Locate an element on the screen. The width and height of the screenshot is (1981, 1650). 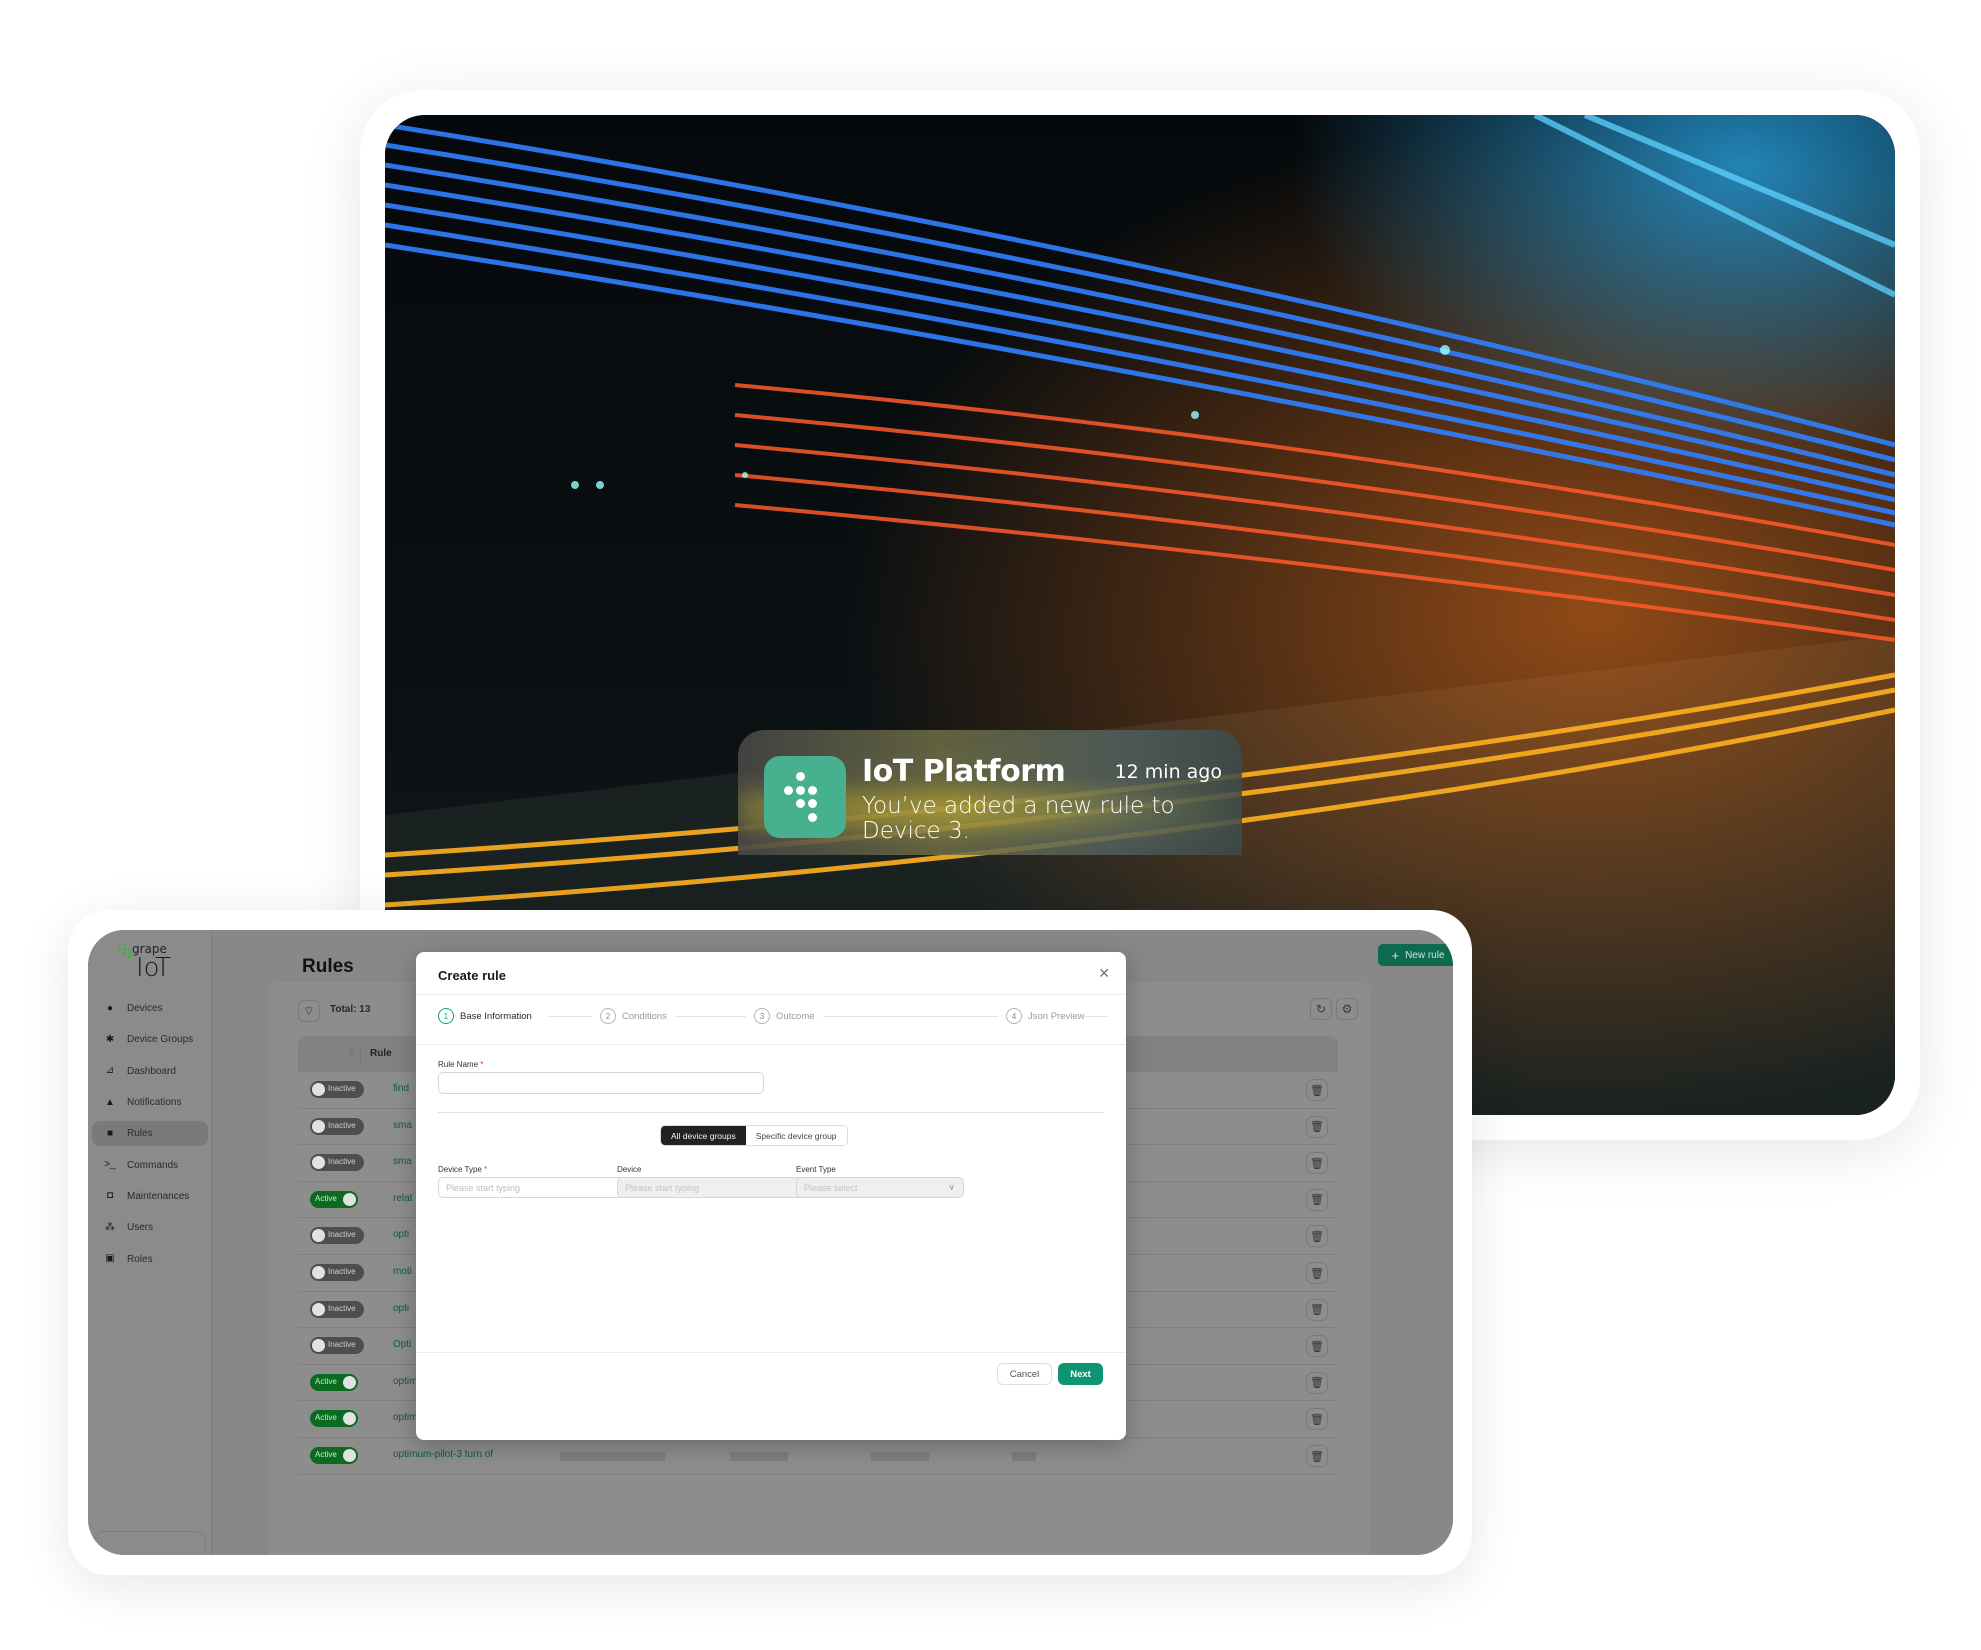
settings-button: ⚙ is located at coordinates (1347, 1009).